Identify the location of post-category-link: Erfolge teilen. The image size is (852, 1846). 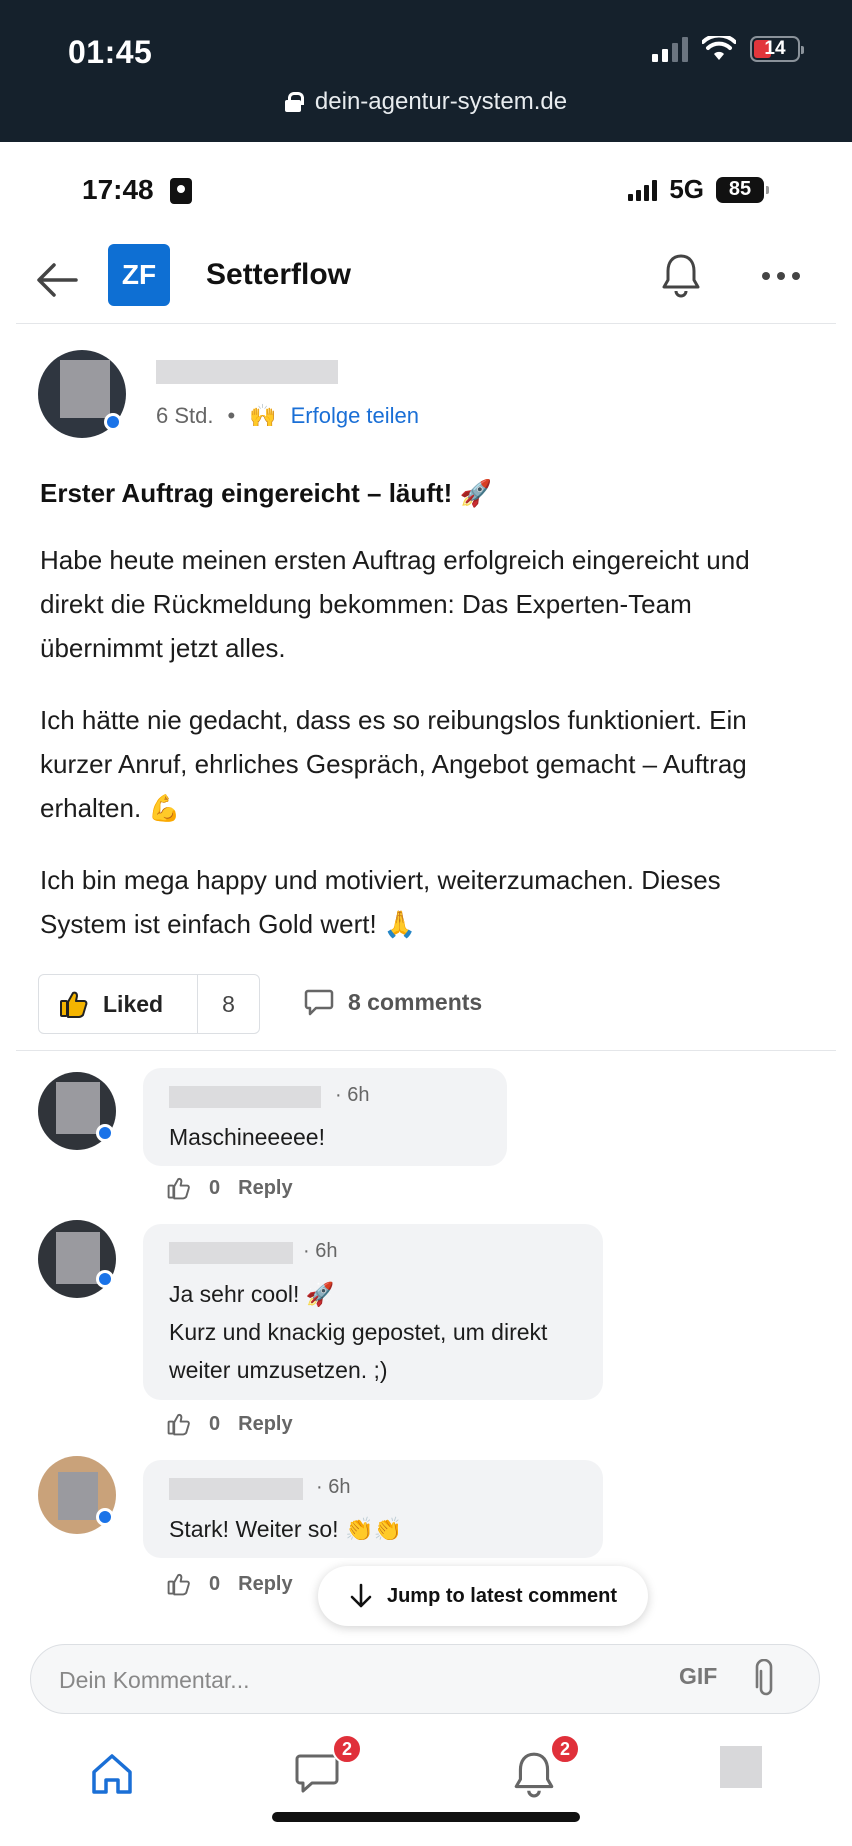
(355, 416).